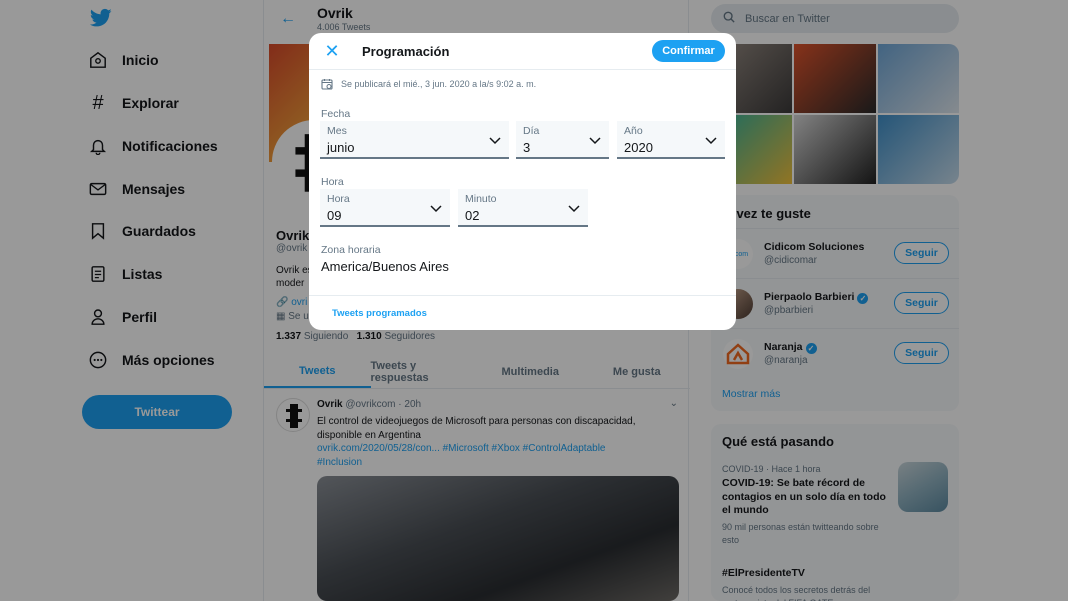  What do you see at coordinates (341, 147) in the screenshot?
I see `month-select-value: junio` at bounding box center [341, 147].